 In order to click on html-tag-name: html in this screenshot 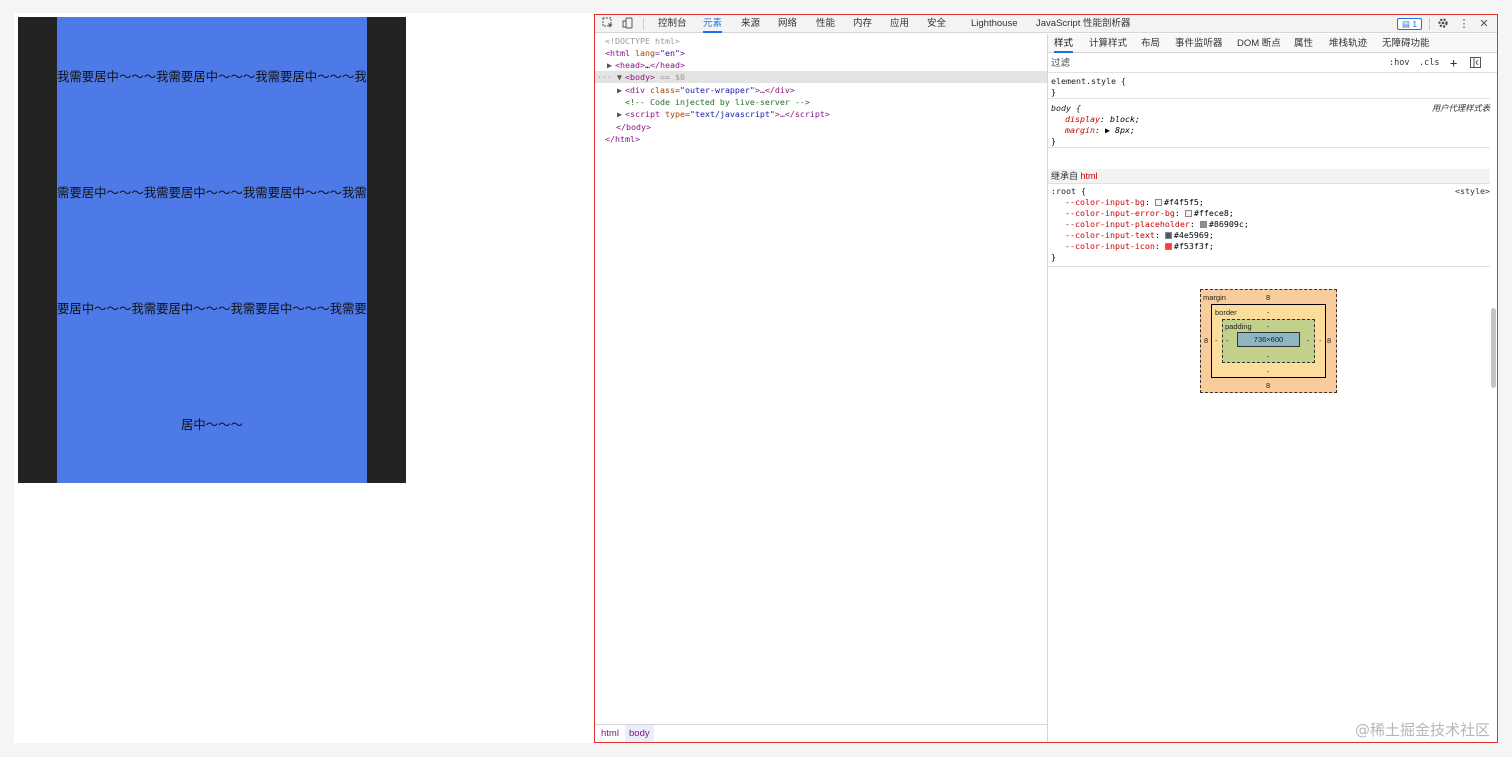, I will do `click(620, 53)`.